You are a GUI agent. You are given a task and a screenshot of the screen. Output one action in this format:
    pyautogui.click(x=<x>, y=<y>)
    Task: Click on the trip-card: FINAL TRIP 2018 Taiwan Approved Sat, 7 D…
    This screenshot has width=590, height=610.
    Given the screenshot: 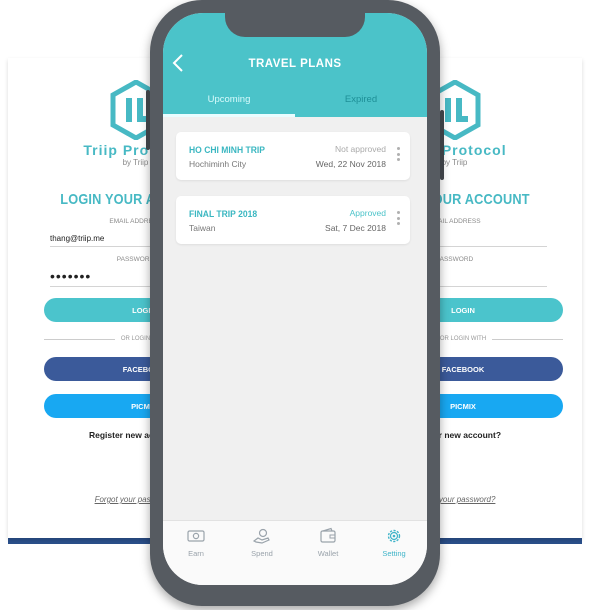 What is the action you would take?
    pyautogui.click(x=293, y=220)
    